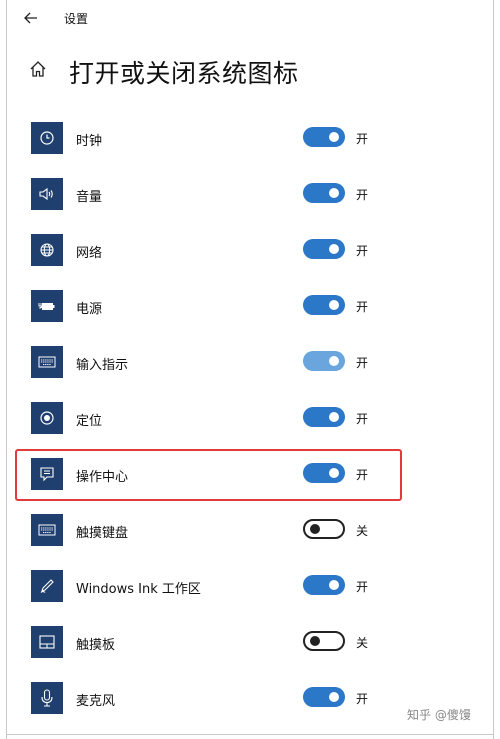 The height and width of the screenshot is (739, 500). I want to click on keyboard-icon, so click(47, 362).